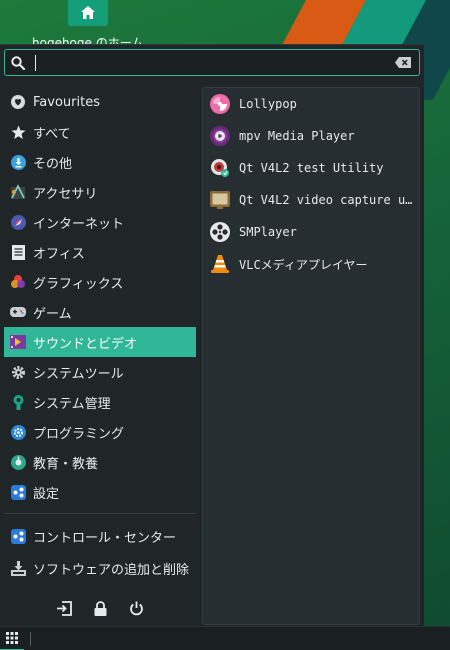 The image size is (450, 650). Describe the element at coordinates (311, 104) in the screenshot. I see `app-item-lollypop: Lollypop` at that location.